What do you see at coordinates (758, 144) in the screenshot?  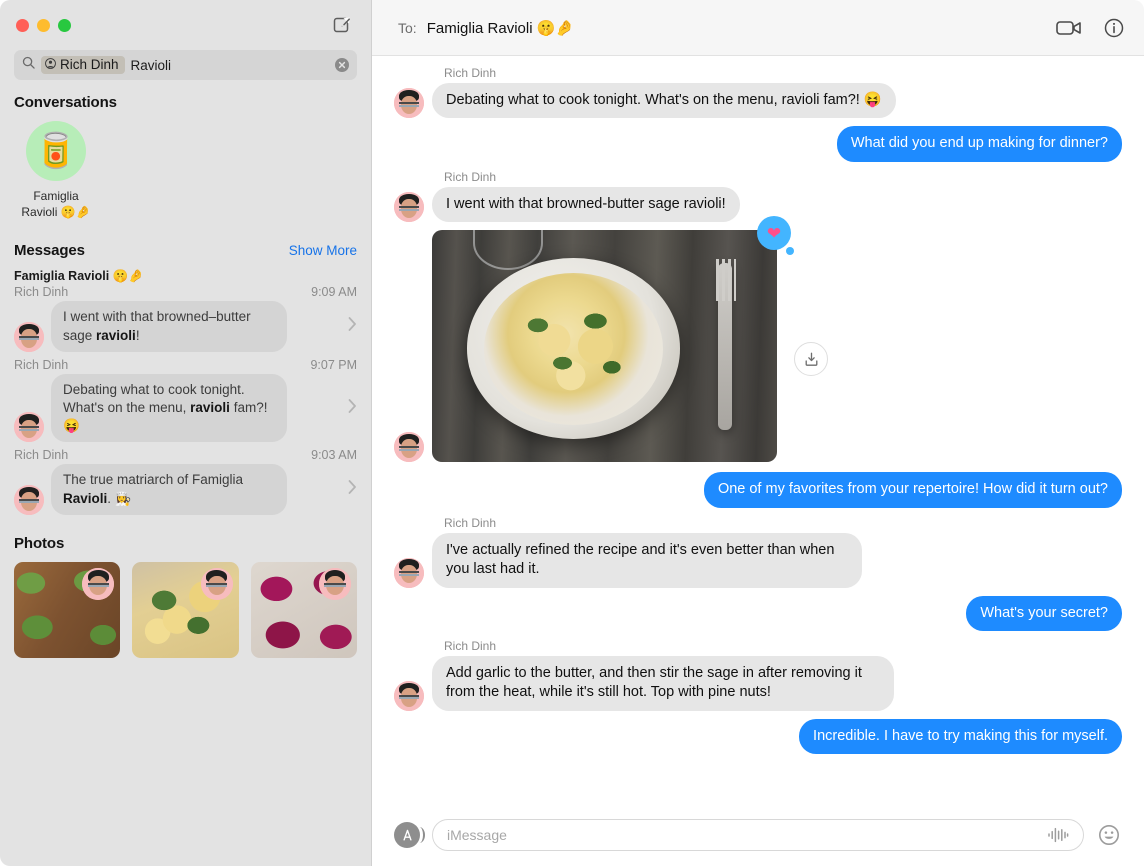 I see `message-row-outgoing: What did you end up making for dinner?` at bounding box center [758, 144].